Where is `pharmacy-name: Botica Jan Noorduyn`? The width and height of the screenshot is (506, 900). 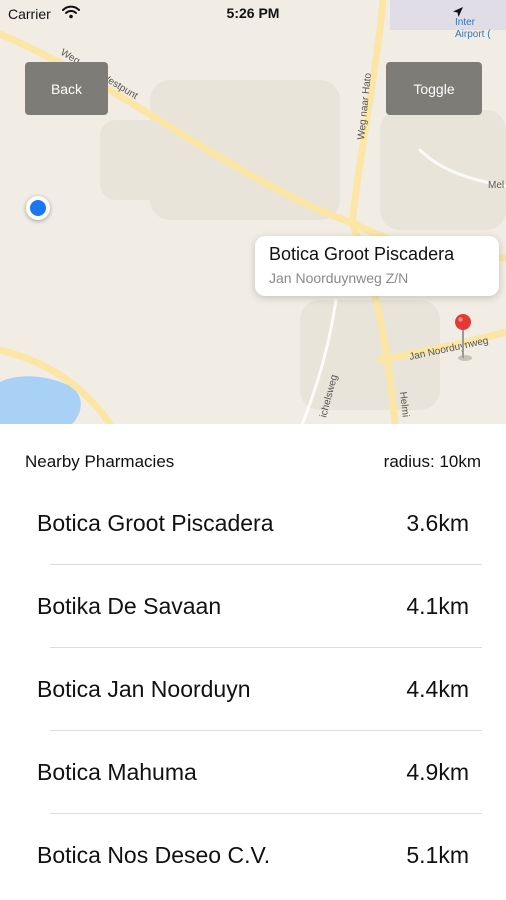 pharmacy-name: Botica Jan Noorduyn is located at coordinates (144, 689).